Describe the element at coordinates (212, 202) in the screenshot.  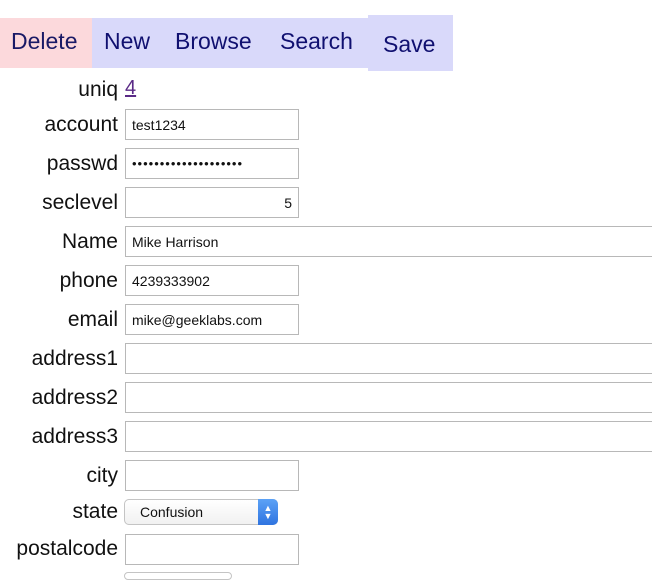
I see `seclevel-field` at that location.